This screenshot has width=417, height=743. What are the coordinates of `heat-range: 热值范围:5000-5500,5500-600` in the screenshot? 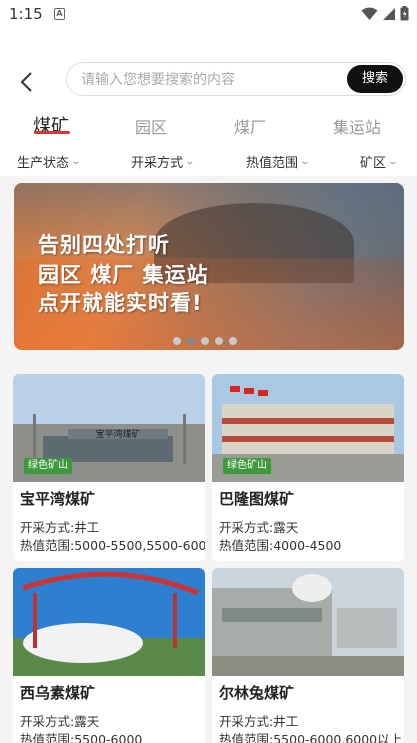 It's located at (112, 545).